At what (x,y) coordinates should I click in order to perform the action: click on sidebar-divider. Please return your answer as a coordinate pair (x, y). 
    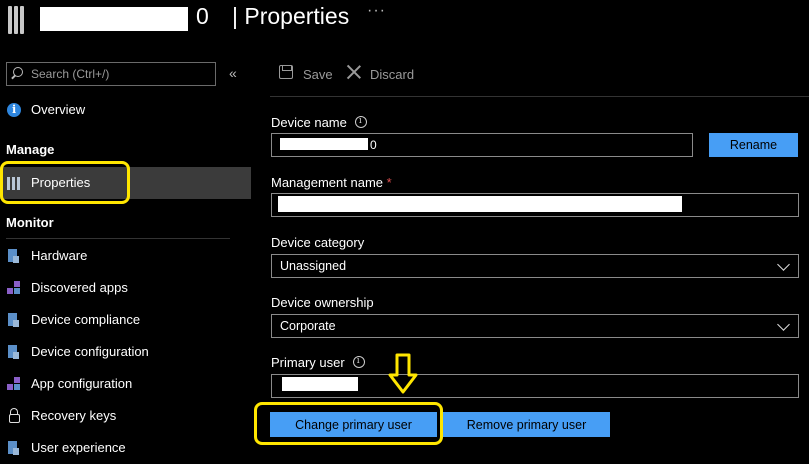
    Looking at the image, I should click on (118, 238).